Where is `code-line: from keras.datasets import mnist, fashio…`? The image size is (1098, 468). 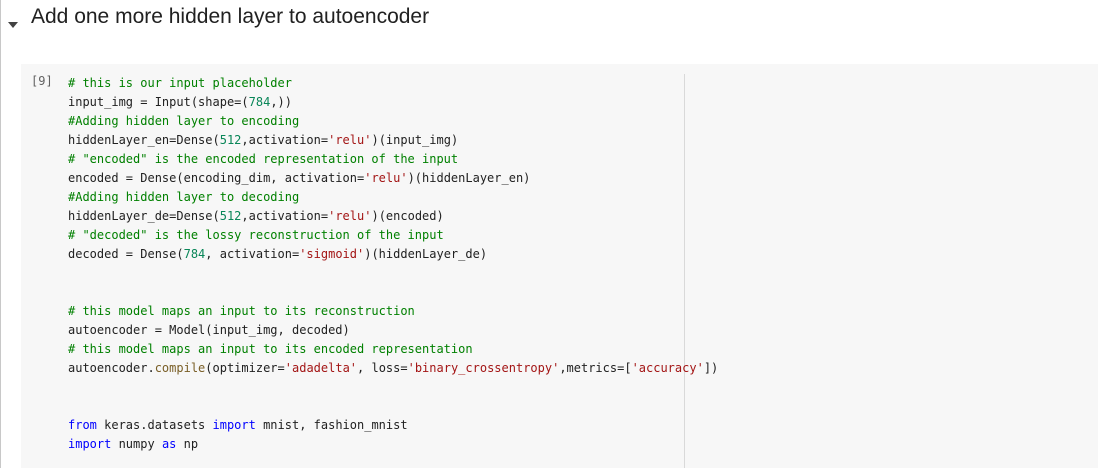 code-line: from keras.datasets import mnist, fashio… is located at coordinates (393, 425).